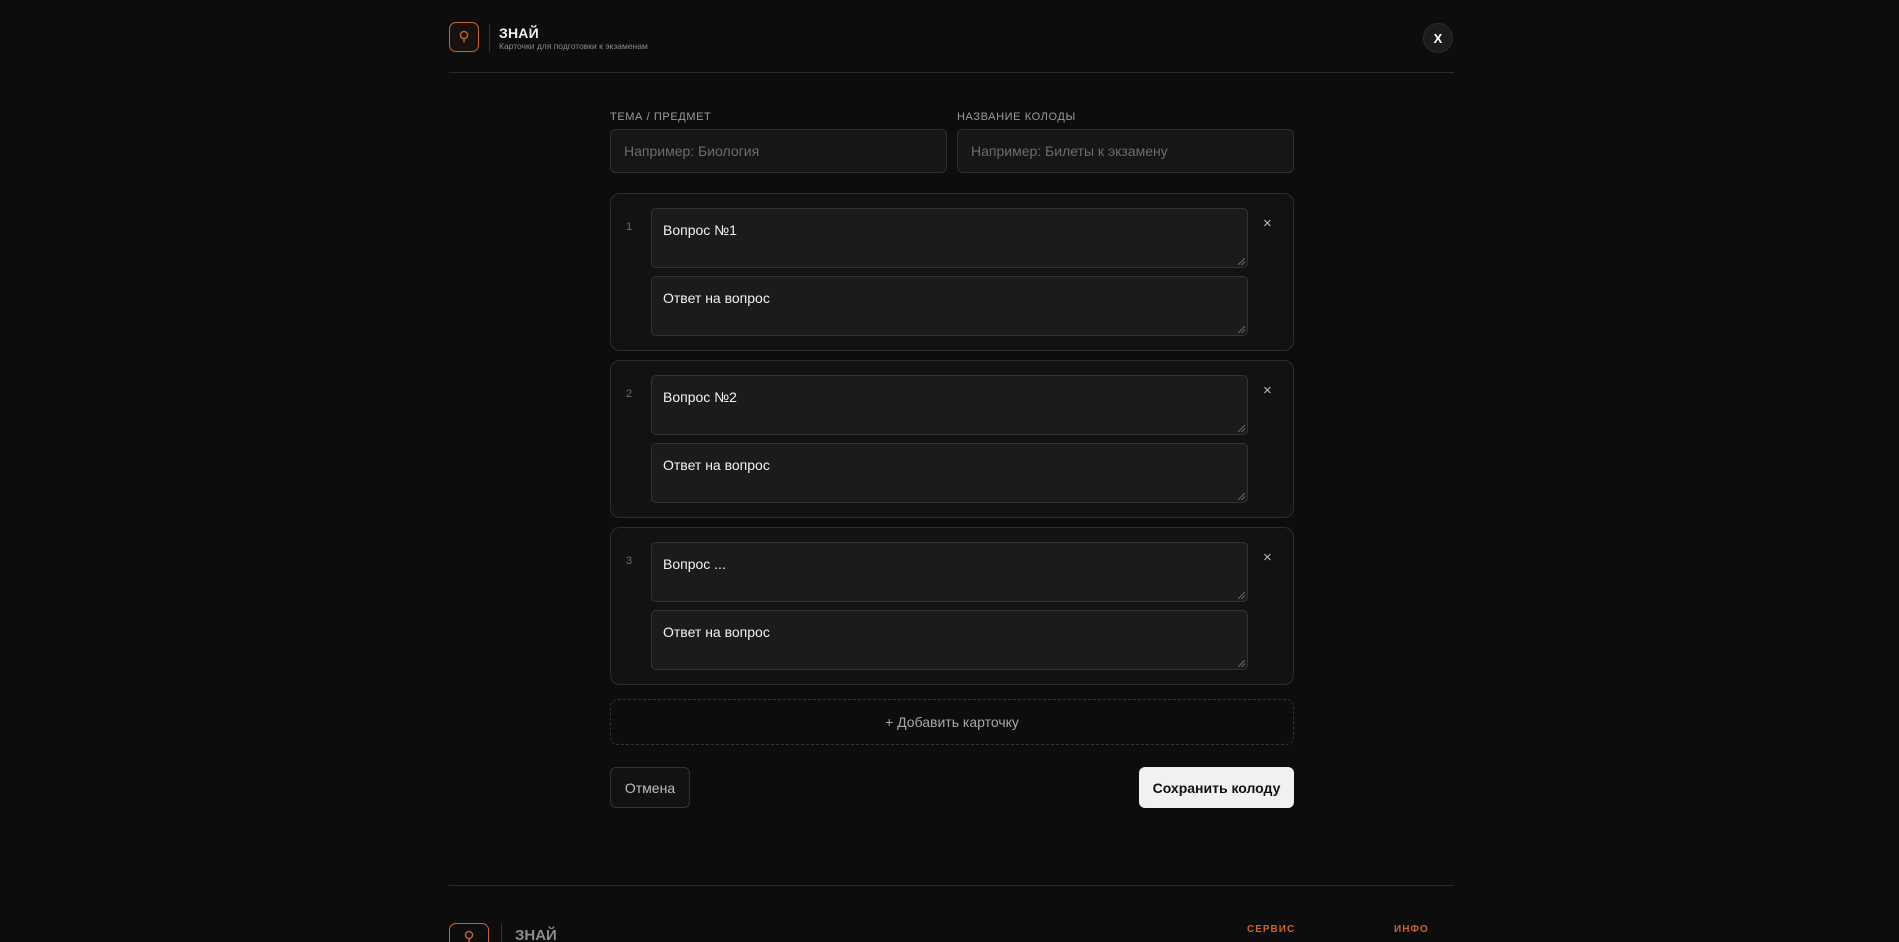 The width and height of the screenshot is (1899, 942). Describe the element at coordinates (489, 38) in the screenshot. I see `logo-divider` at that location.